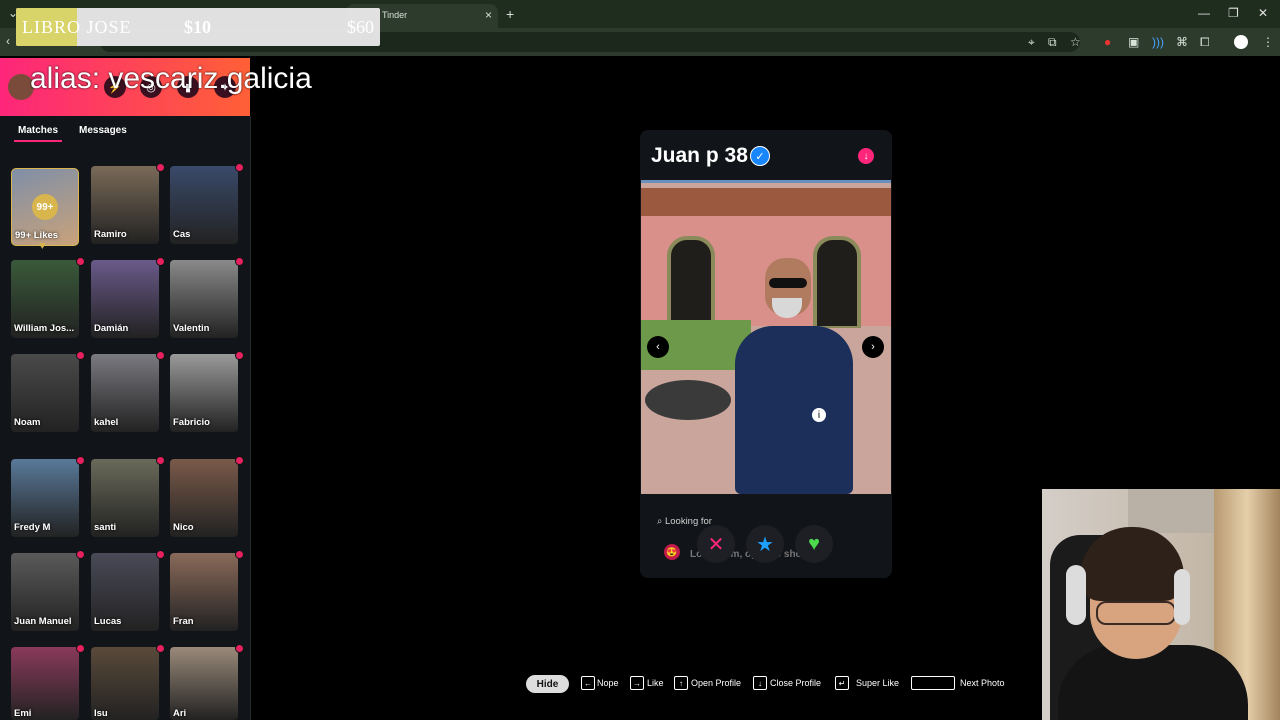  What do you see at coordinates (1205, 42) in the screenshot?
I see `extensions-puzzle-icon: ⧠` at bounding box center [1205, 42].